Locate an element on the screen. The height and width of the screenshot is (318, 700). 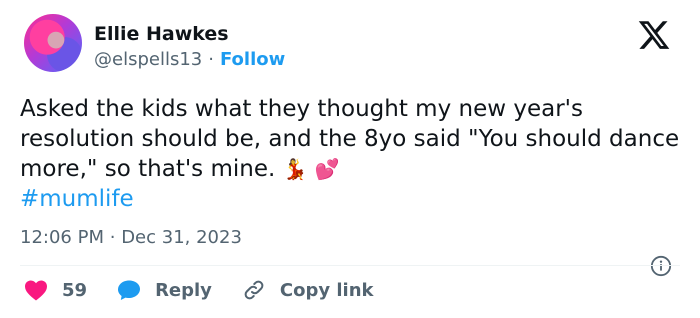
author-handle: @elspells13 is located at coordinates (148, 60).